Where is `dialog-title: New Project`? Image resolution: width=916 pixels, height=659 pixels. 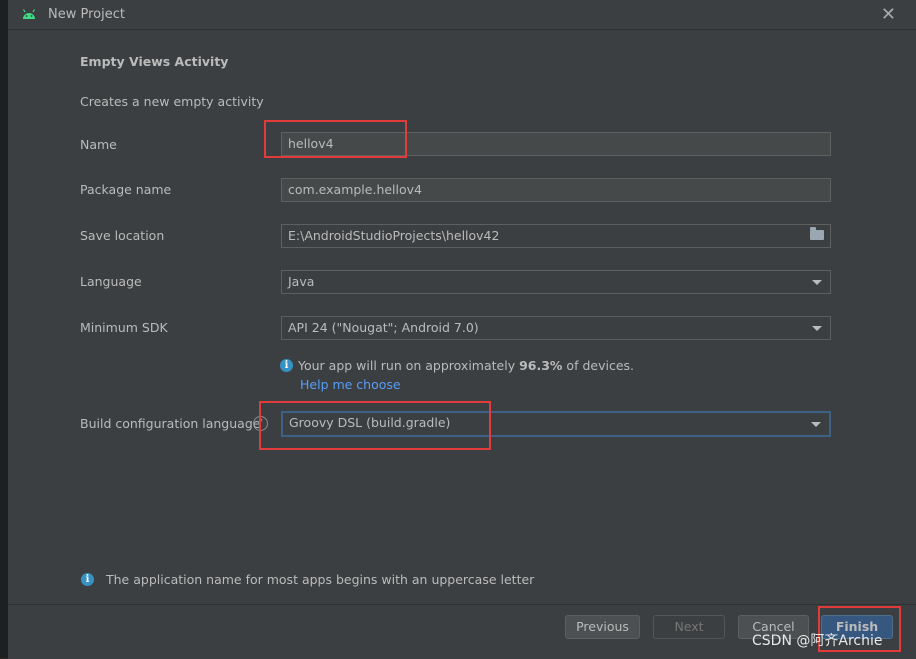 dialog-title: New Project is located at coordinates (86, 14).